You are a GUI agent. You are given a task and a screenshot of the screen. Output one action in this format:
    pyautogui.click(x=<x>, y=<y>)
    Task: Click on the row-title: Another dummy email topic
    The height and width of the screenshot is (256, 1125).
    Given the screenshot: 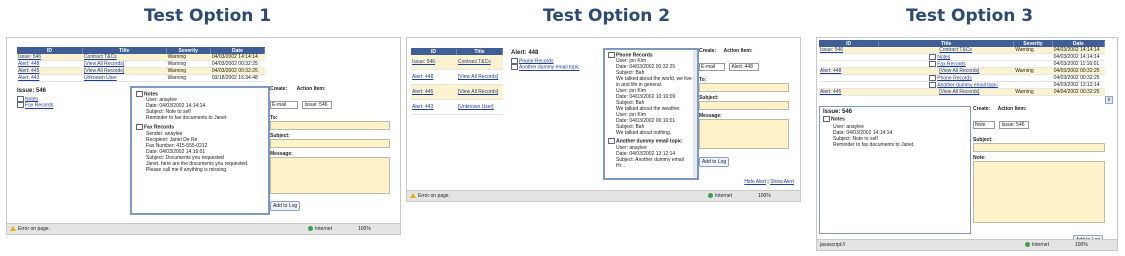 What is the action you would take?
    pyautogui.click(x=946, y=84)
    